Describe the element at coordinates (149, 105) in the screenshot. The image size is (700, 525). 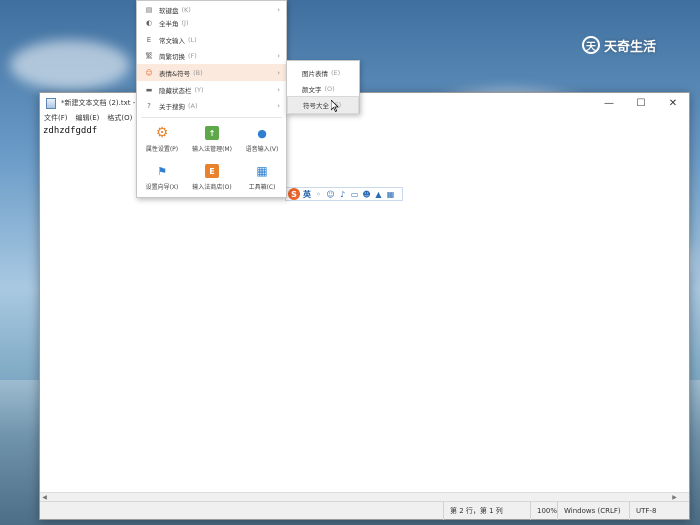
I see `help-icon: ?` at that location.